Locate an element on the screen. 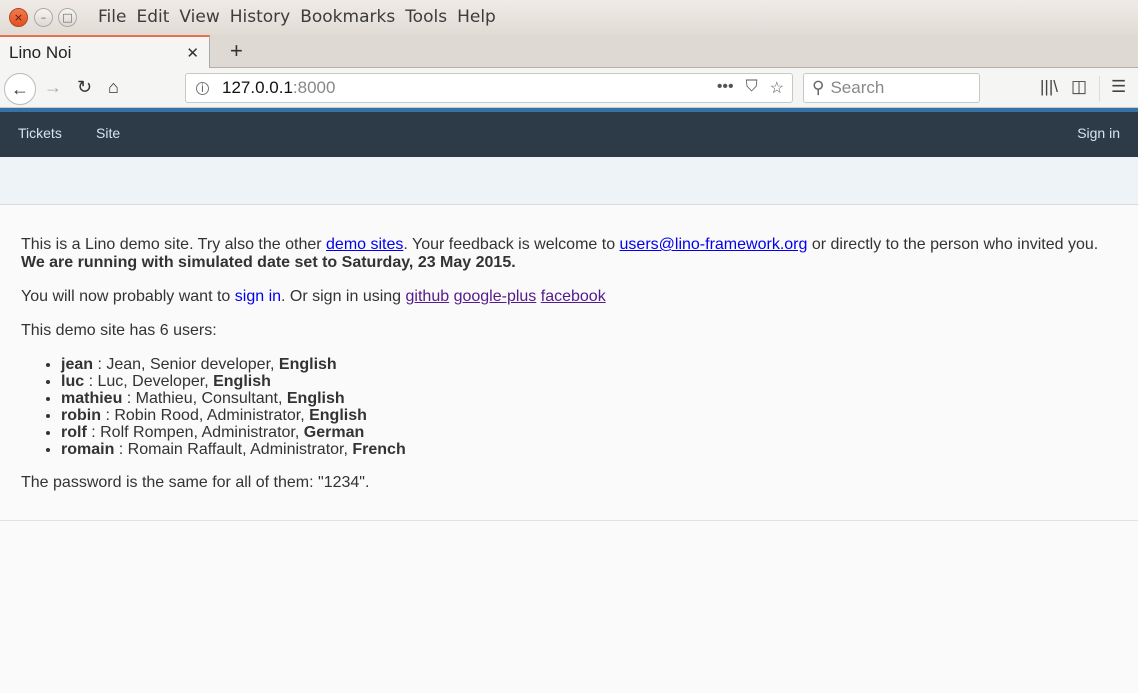 This screenshot has width=1138, height=693. user-desc: : Mathieu, Consultant, is located at coordinates (204, 398).